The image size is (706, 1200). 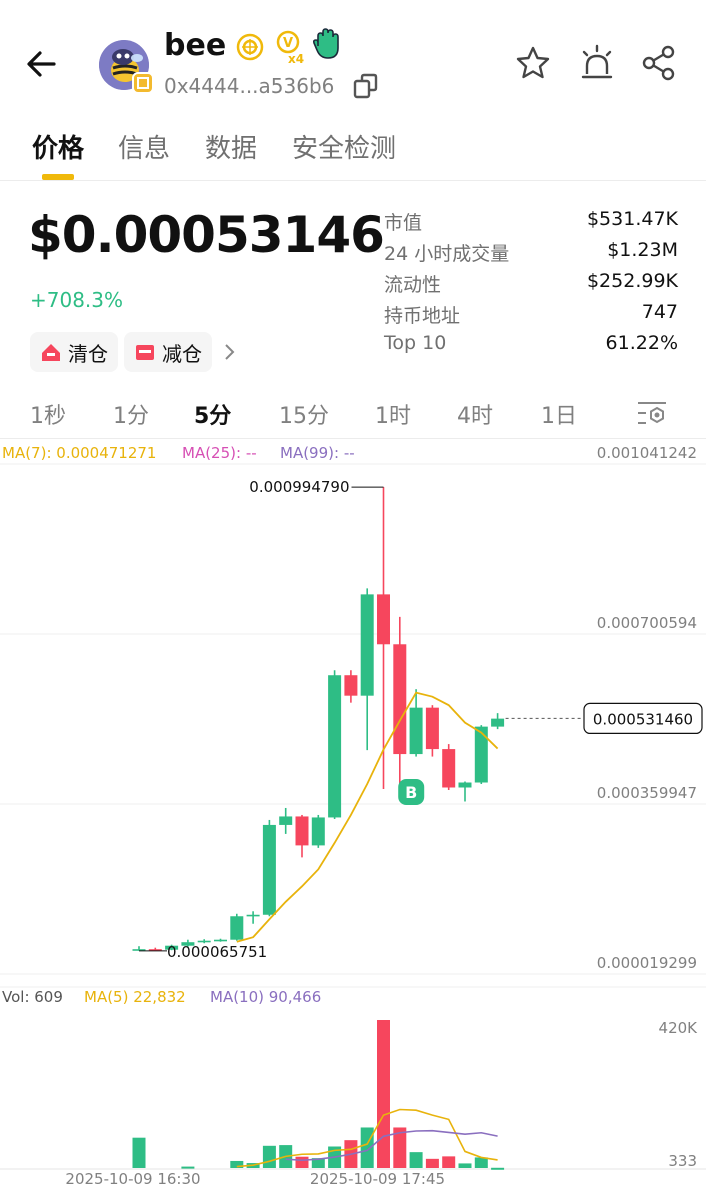 What do you see at coordinates (393, 414) in the screenshot?
I see `timeframe-1h: 1时` at bounding box center [393, 414].